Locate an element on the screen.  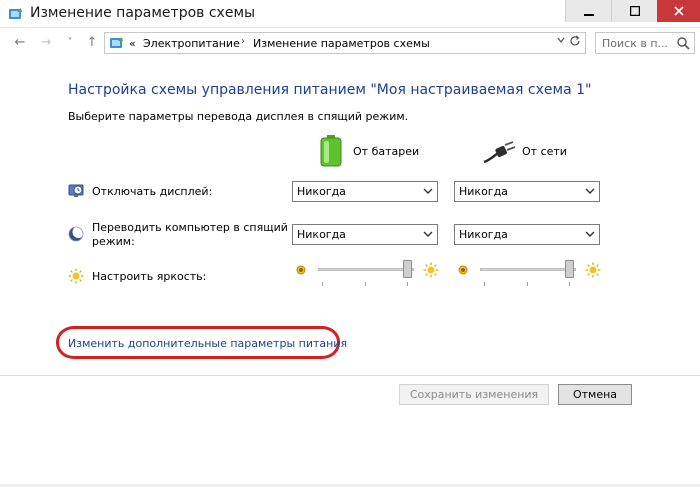
address-dropdown-icon is located at coordinates (561, 41).